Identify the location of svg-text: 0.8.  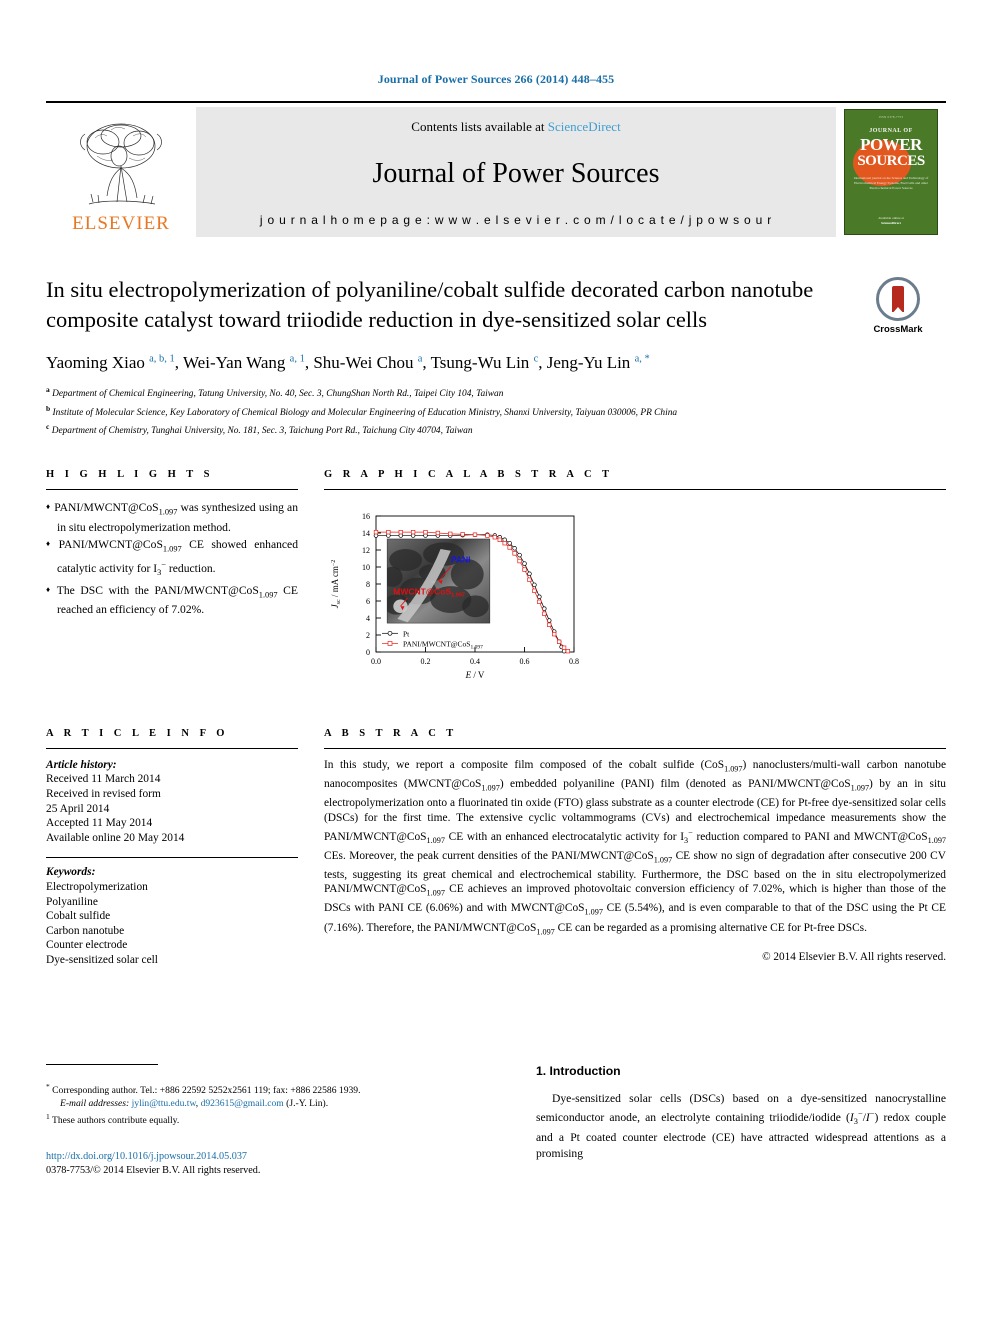
(574, 661).